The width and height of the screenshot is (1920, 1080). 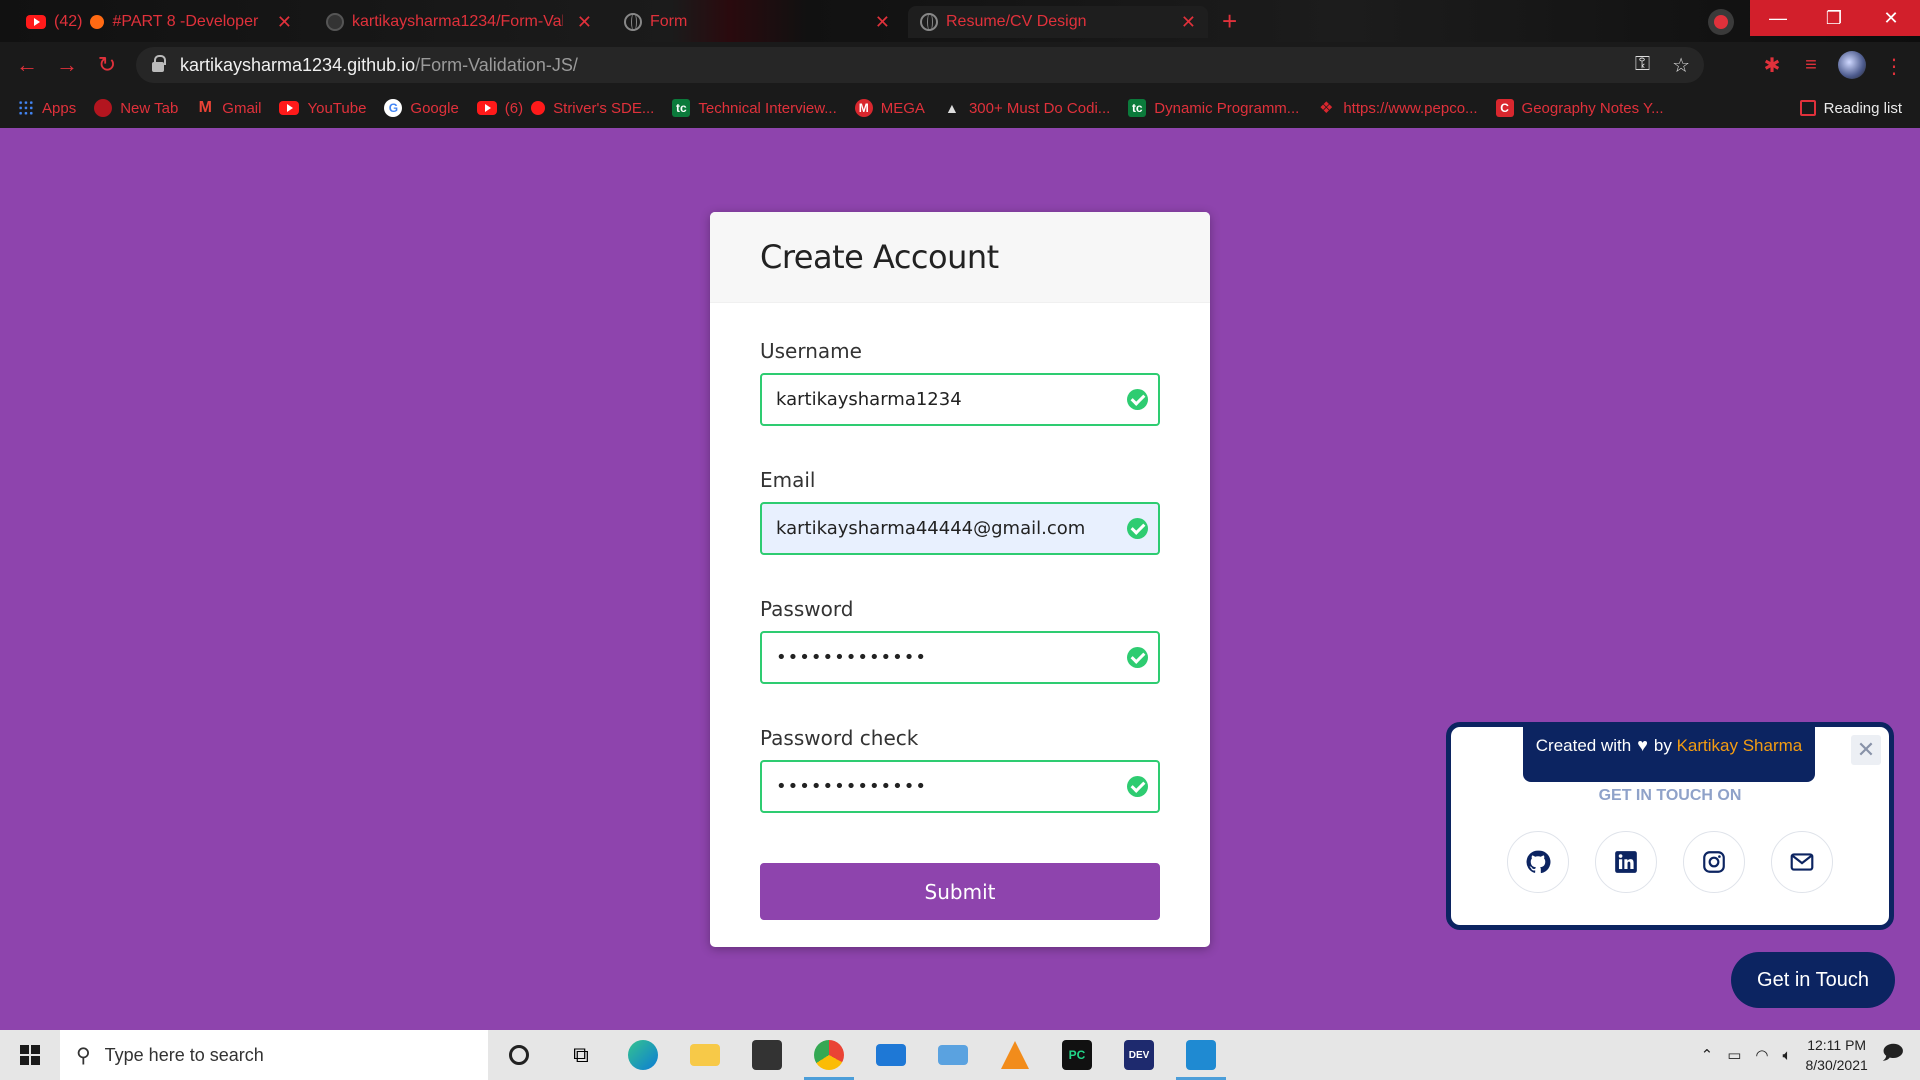 I want to click on cortana-button, so click(x=519, y=1055).